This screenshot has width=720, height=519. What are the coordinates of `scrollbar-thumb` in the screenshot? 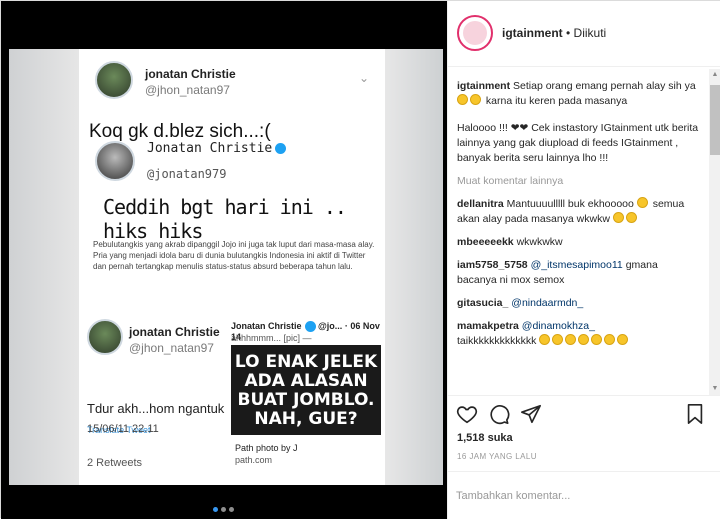 It's located at (715, 120).